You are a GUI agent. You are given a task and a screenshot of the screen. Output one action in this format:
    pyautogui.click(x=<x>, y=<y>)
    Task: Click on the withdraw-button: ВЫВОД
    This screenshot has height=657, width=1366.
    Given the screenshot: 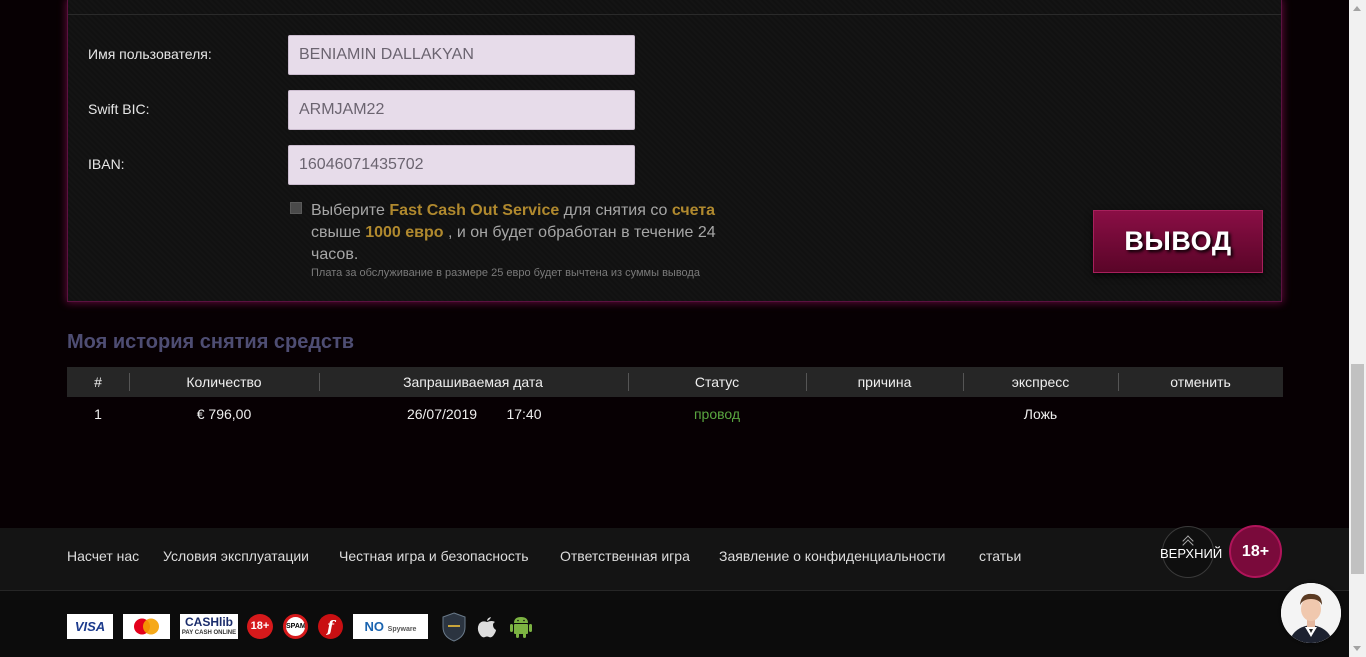 What is the action you would take?
    pyautogui.click(x=1178, y=241)
    